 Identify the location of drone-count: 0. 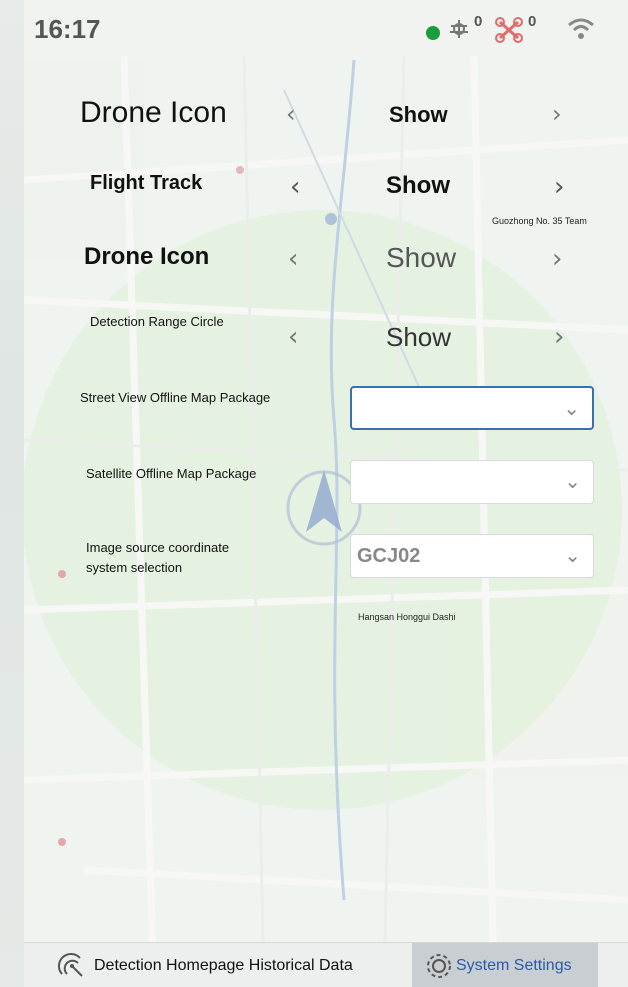
(532, 21).